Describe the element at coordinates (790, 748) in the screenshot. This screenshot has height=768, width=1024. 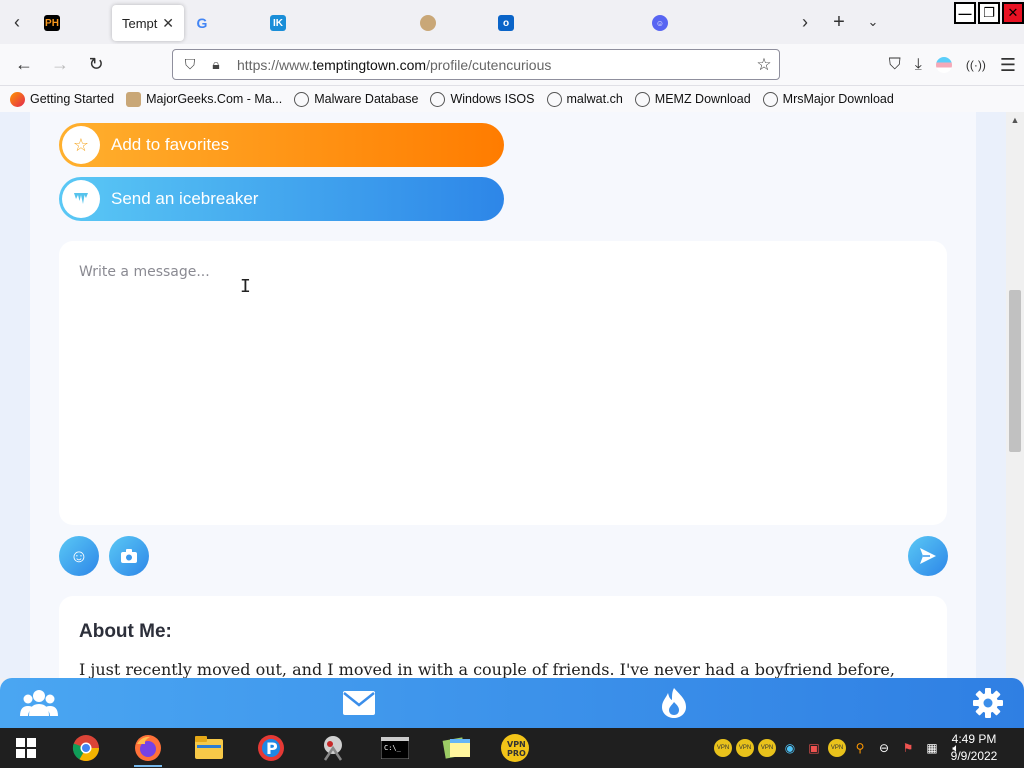
I see `network-tray-icon: ◉` at that location.